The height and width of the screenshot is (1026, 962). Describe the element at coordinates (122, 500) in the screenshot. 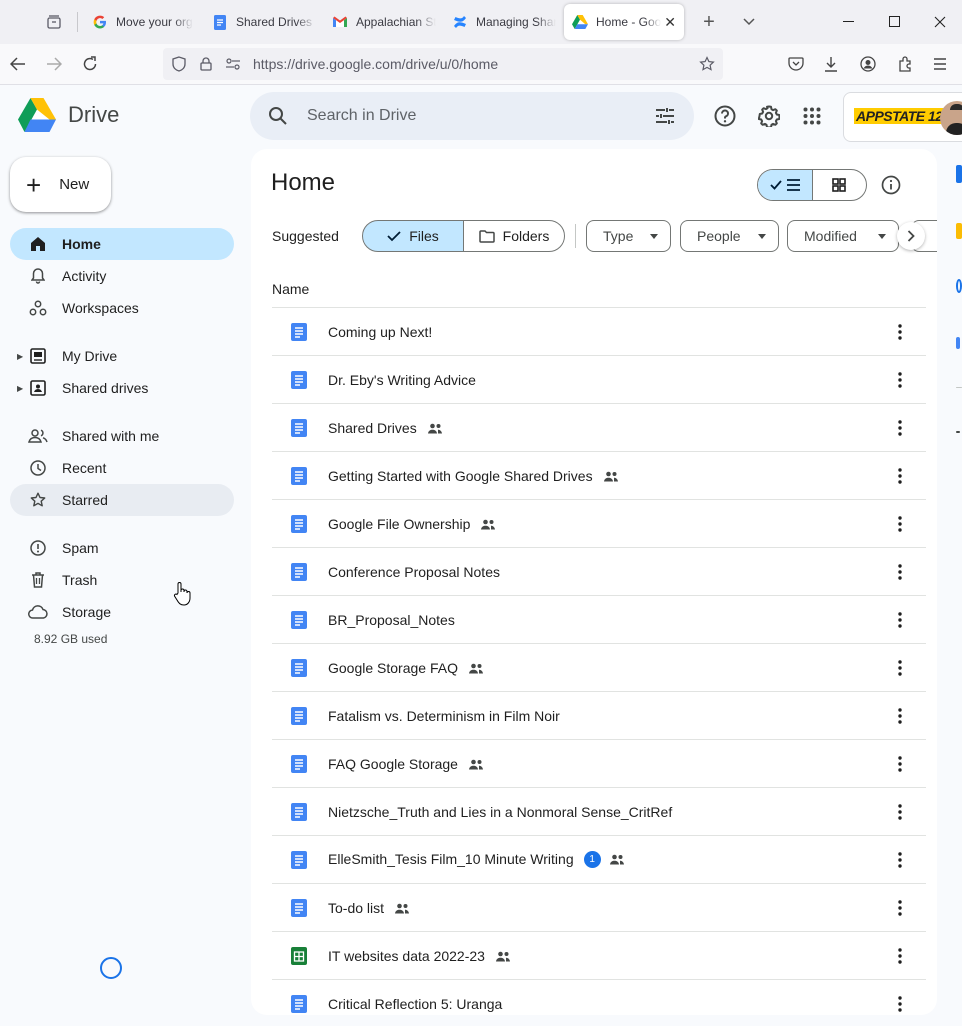

I see `sidebar-item-starred: Starred` at that location.